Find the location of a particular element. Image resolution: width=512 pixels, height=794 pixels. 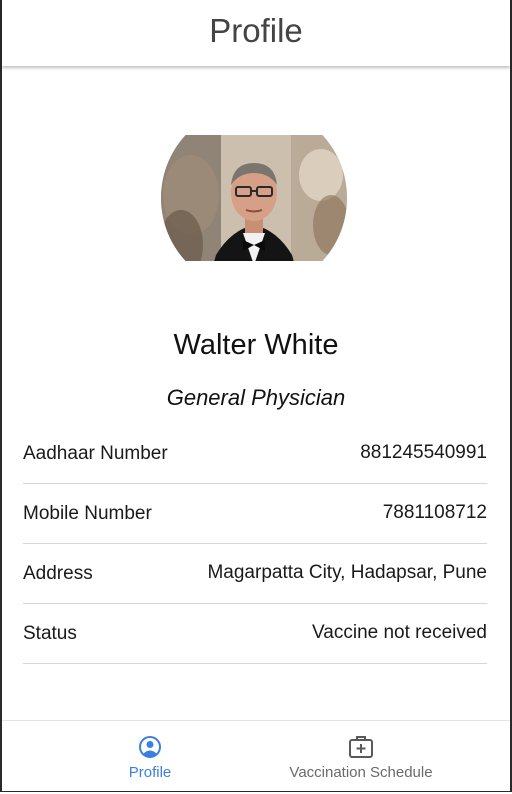

profile-photo is located at coordinates (254, 198).